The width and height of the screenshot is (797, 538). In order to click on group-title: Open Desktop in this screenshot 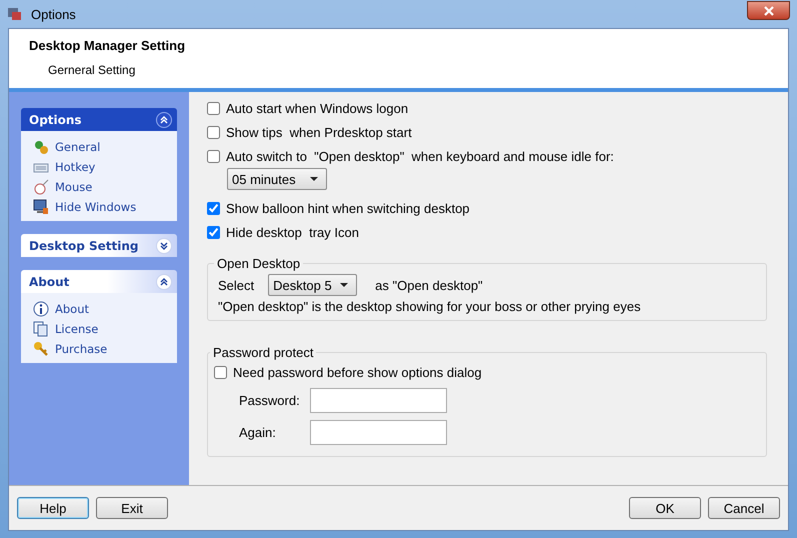, I will do `click(259, 263)`.